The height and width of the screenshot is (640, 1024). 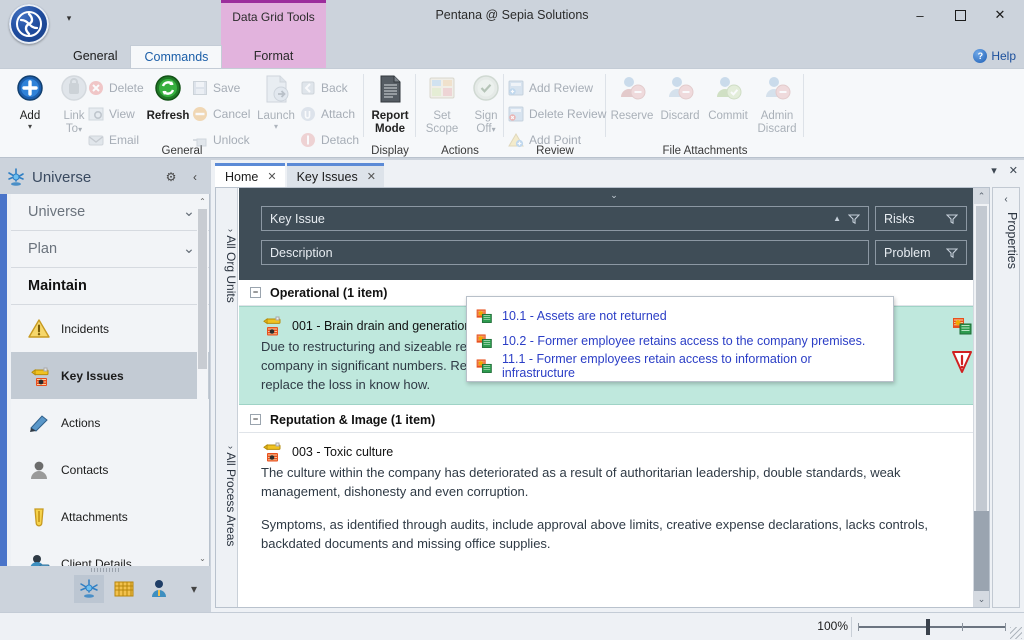 What do you see at coordinates (232, 114) in the screenshot?
I see `cancel-button-label: Cancel` at bounding box center [232, 114].